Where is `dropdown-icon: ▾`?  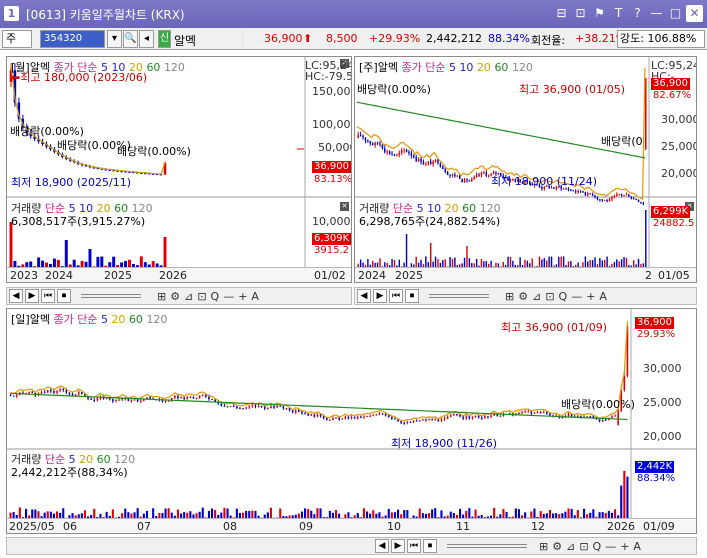 dropdown-icon: ▾ is located at coordinates (114, 39).